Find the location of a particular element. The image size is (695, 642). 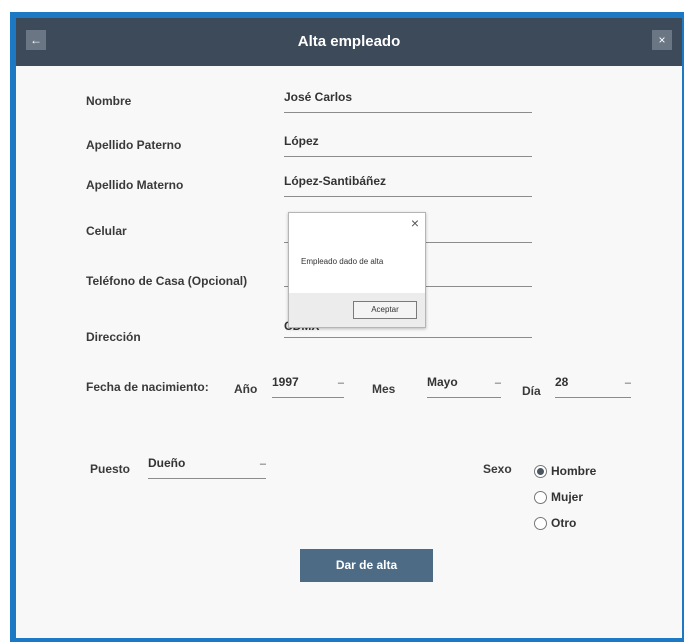

radio-mujer-label: Mujer is located at coordinates (567, 497).